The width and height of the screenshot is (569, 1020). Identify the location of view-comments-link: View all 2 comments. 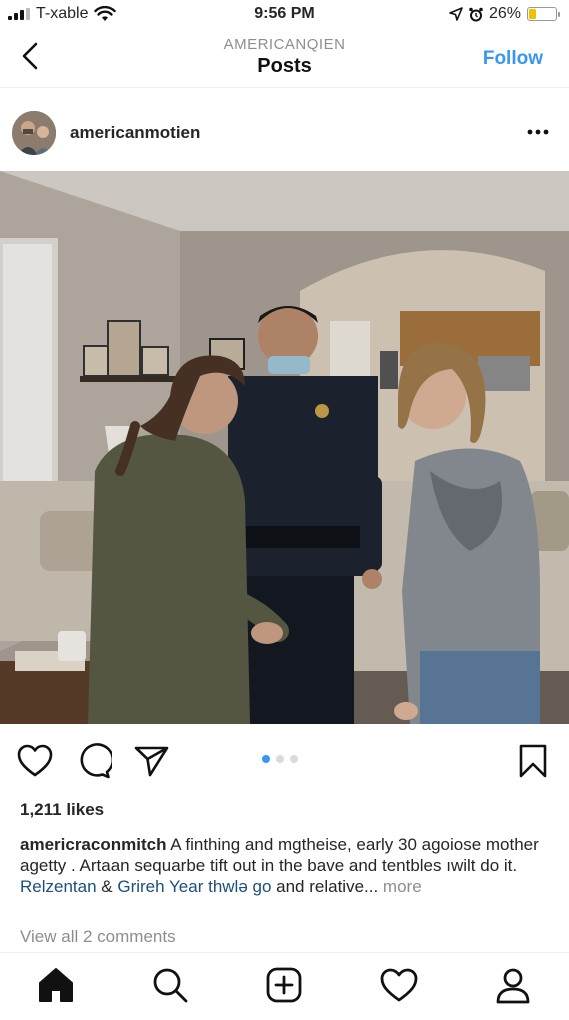
(98, 937).